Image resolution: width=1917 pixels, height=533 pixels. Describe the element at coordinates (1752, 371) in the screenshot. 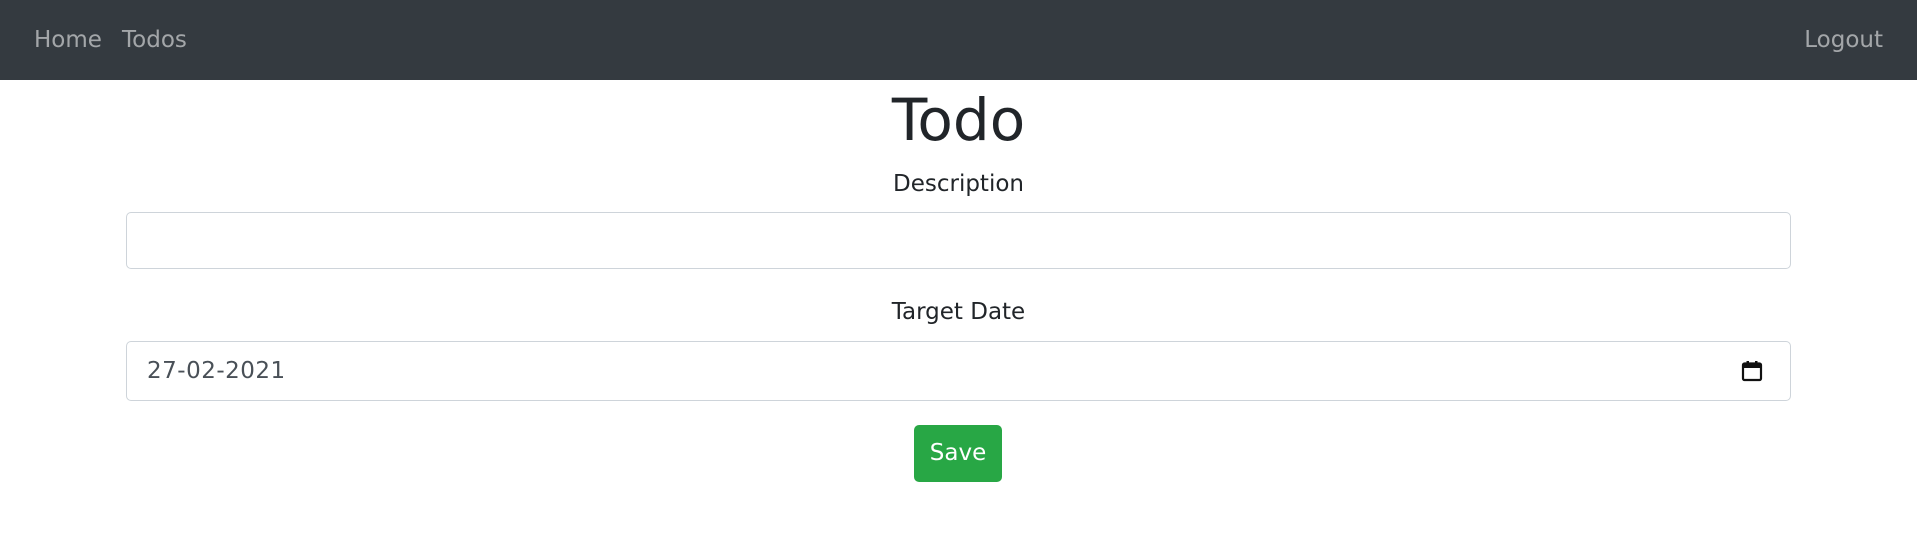

I see `calendar-icon` at that location.